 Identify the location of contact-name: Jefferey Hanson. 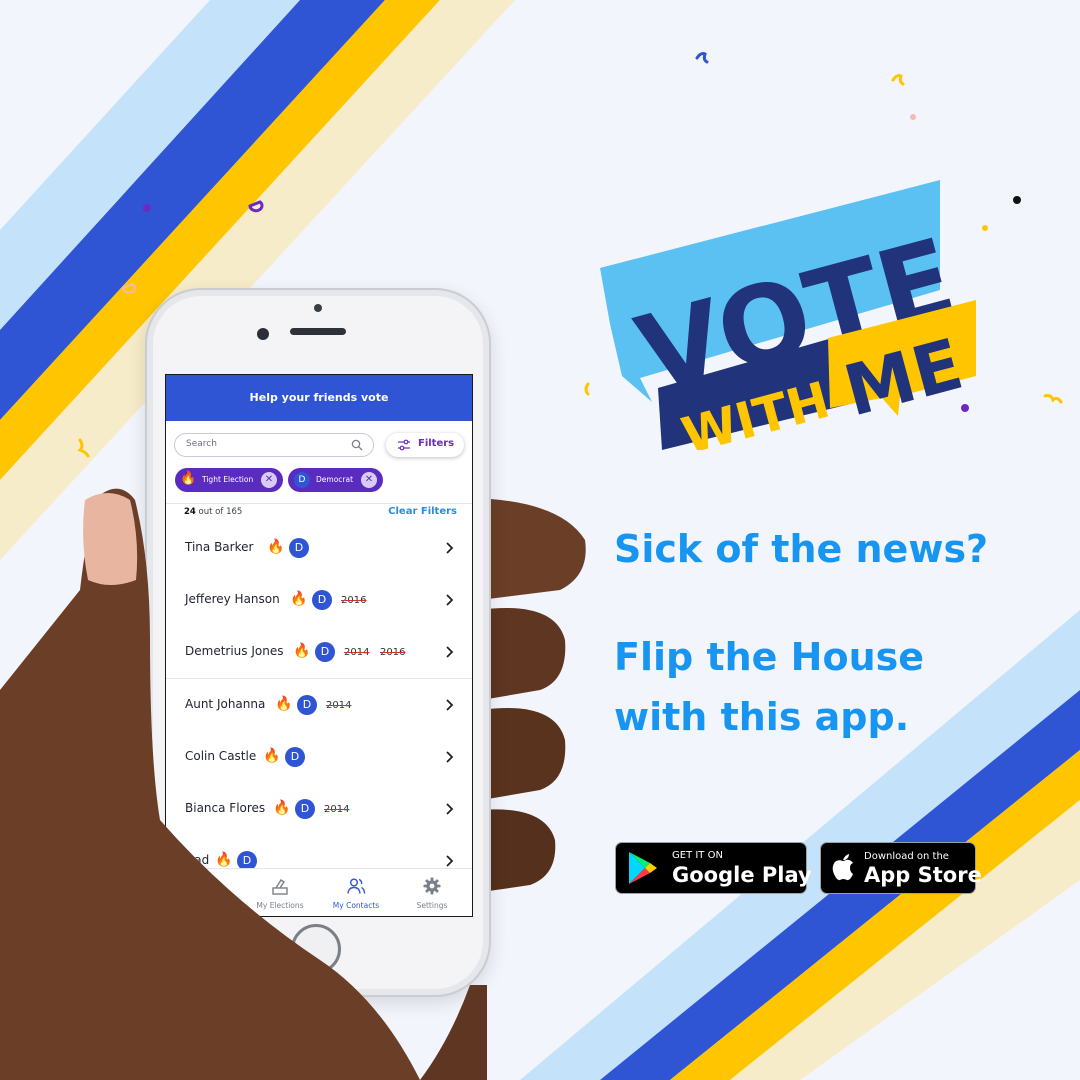
(232, 599).